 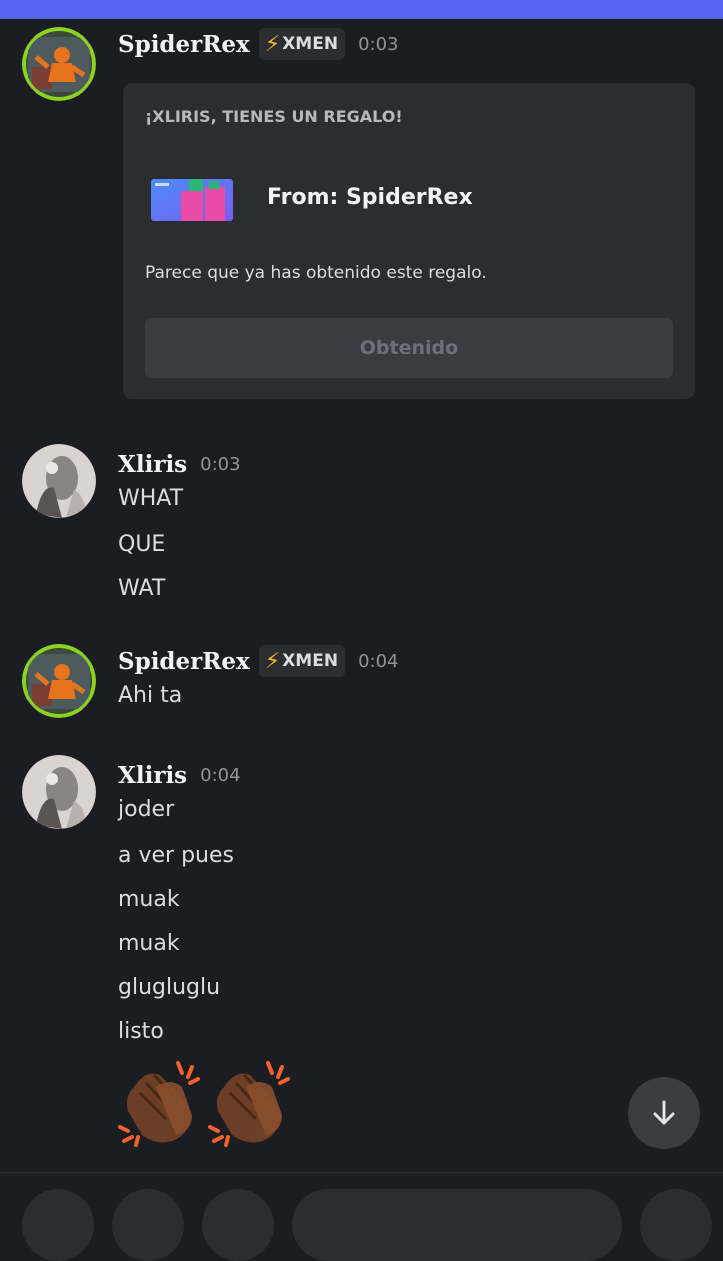 I want to click on gift-box-icon, so click(x=192, y=200).